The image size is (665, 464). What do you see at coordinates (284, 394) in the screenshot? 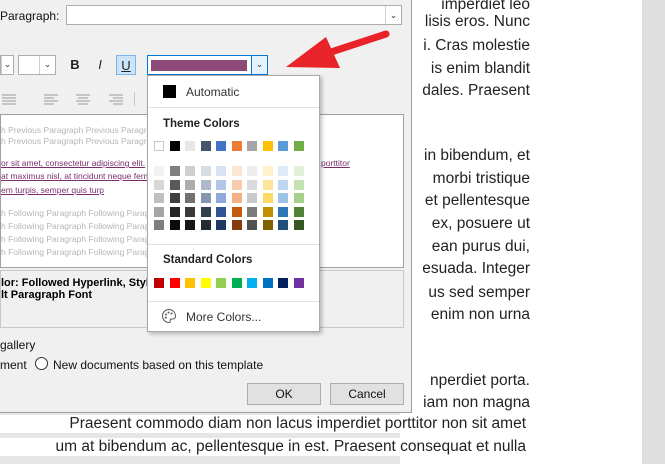
I see `ok-button: OK` at bounding box center [284, 394].